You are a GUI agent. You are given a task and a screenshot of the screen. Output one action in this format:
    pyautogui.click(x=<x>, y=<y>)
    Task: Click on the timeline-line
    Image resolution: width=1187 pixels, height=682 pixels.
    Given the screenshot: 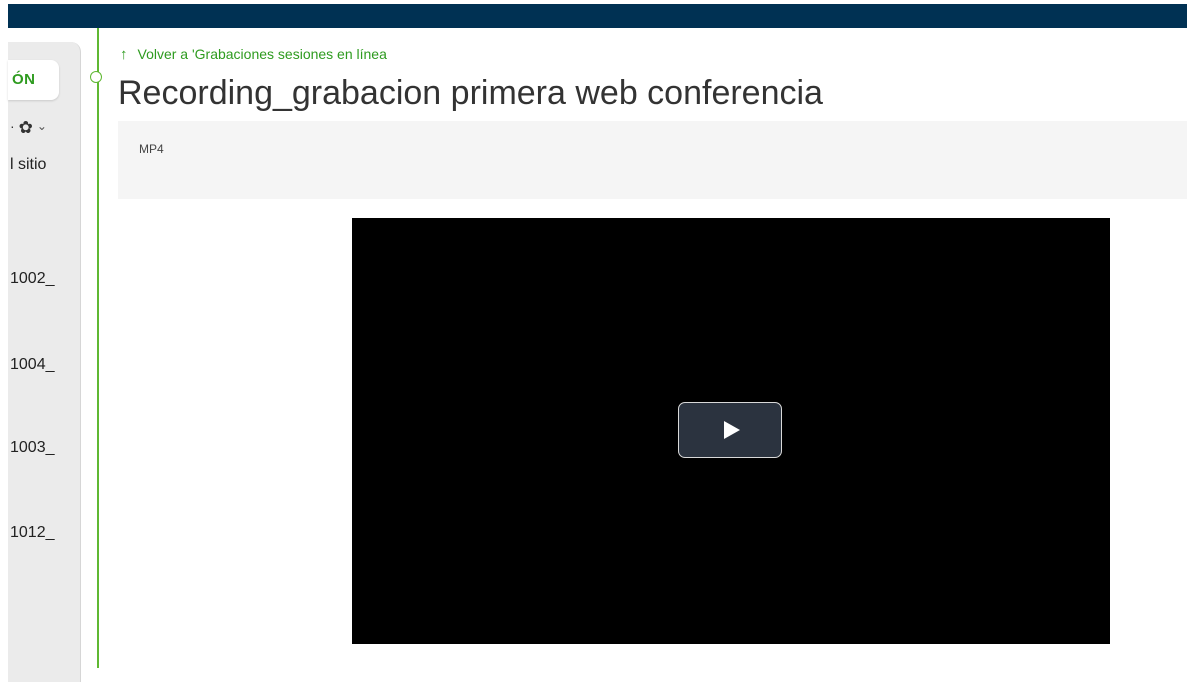 What is the action you would take?
    pyautogui.click(x=98, y=348)
    